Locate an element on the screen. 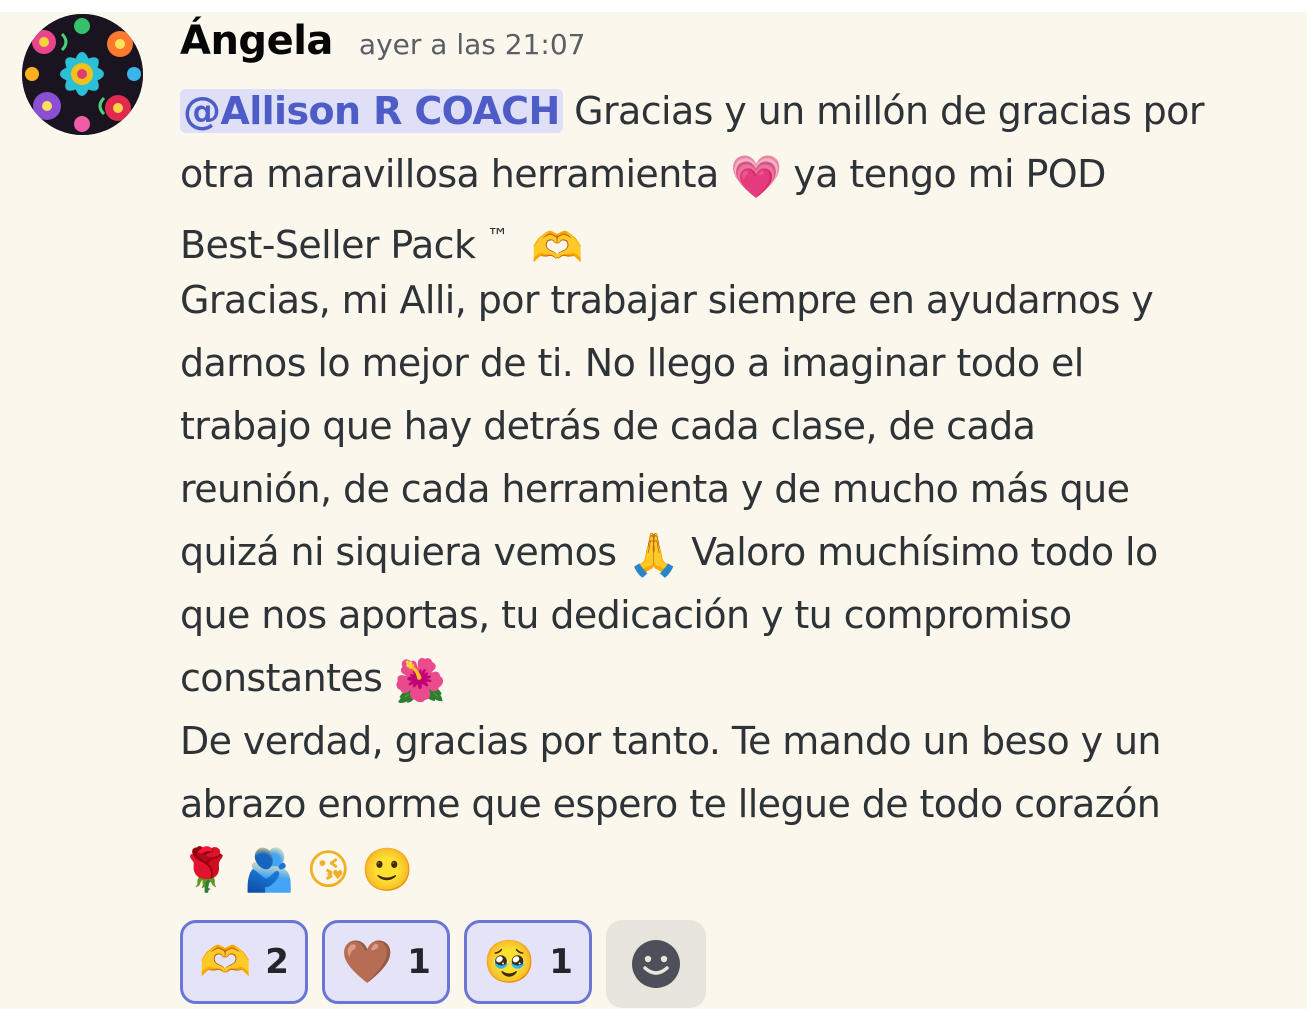 The height and width of the screenshot is (1009, 1307). reaction-heart-hands: 🫶 2 is located at coordinates (244, 962).